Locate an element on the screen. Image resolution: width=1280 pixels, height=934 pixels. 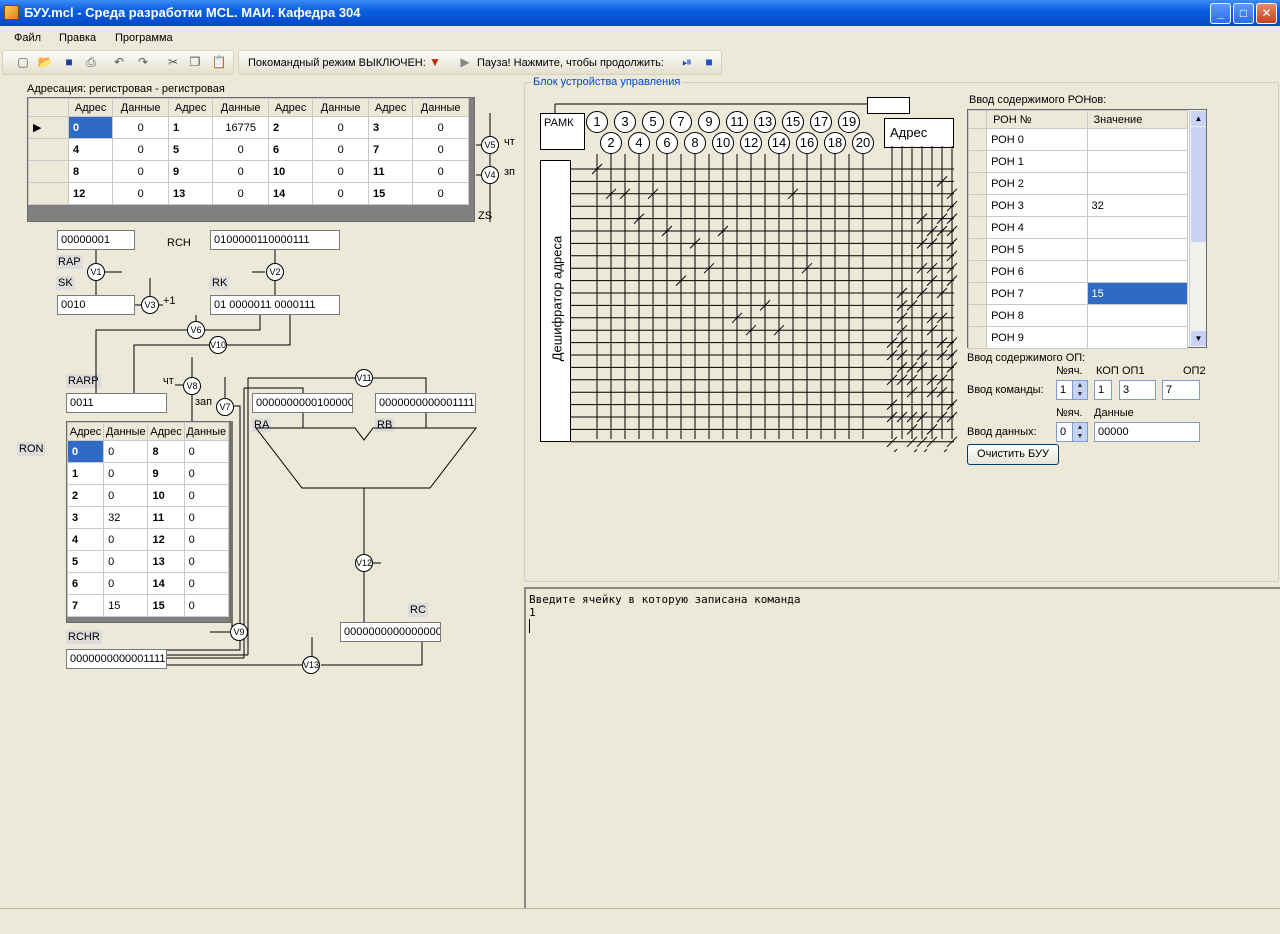
cmd-cell-value: 1 is located at coordinates (1063, 390).